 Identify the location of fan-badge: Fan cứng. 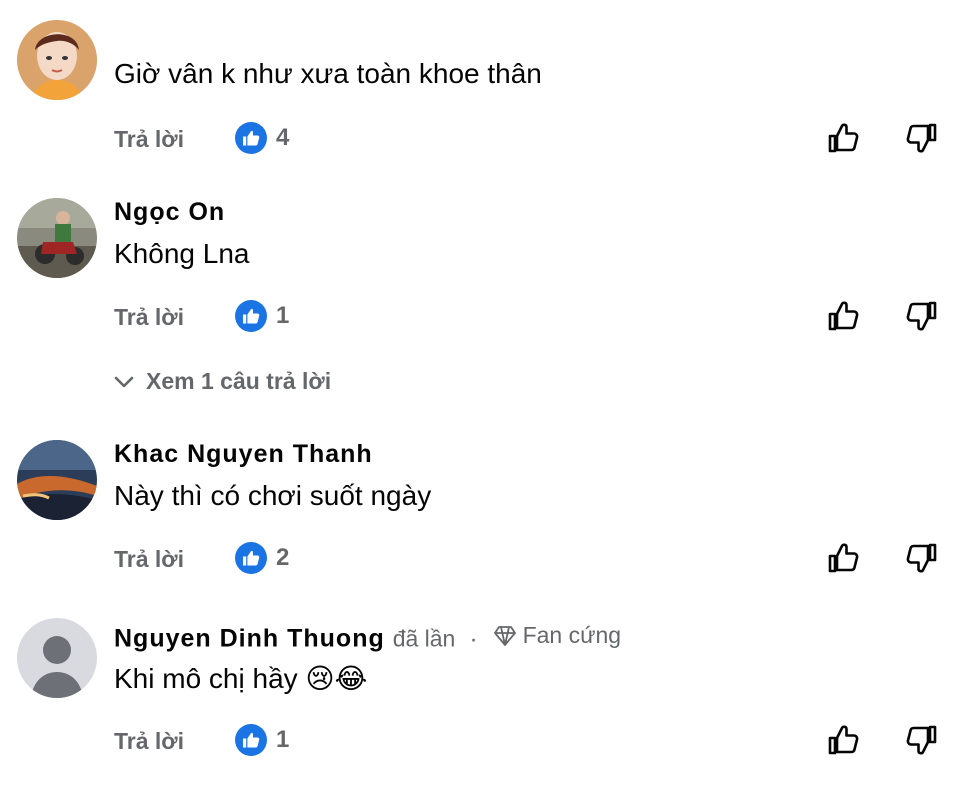
(557, 635).